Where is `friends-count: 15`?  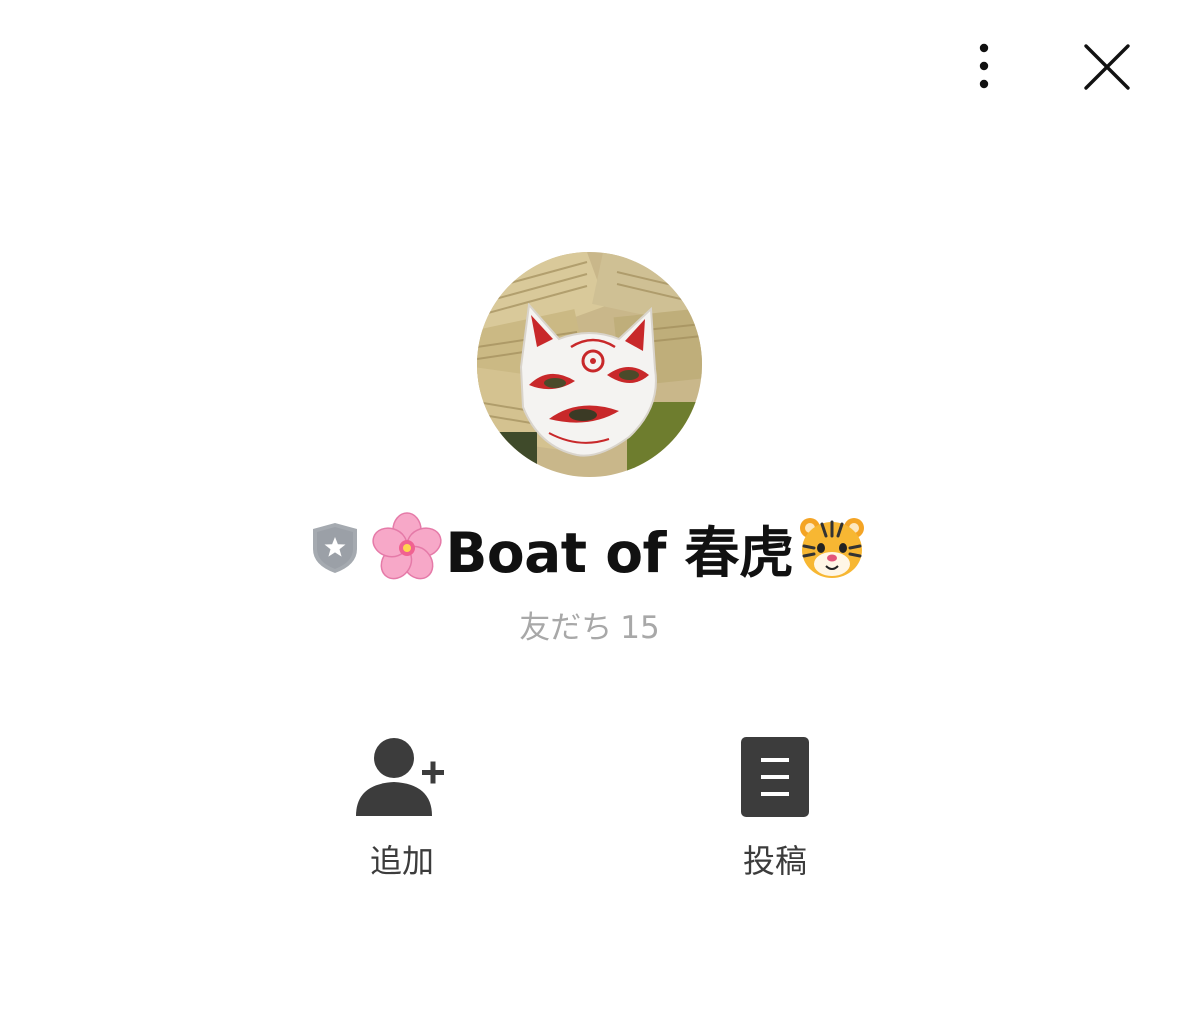 friends-count: 15 is located at coordinates (640, 628).